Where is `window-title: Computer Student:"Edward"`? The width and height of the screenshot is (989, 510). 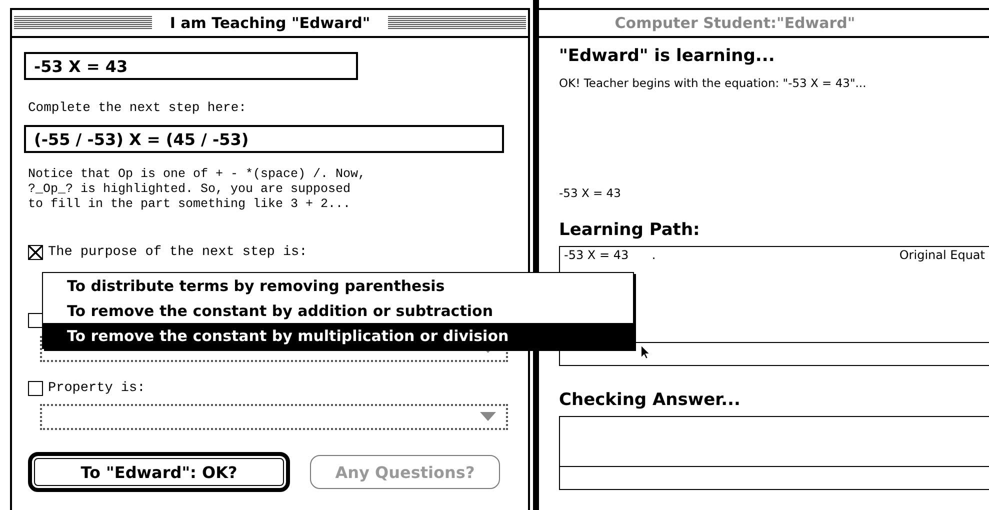
window-title: Computer Student:"Edward" is located at coordinates (735, 23).